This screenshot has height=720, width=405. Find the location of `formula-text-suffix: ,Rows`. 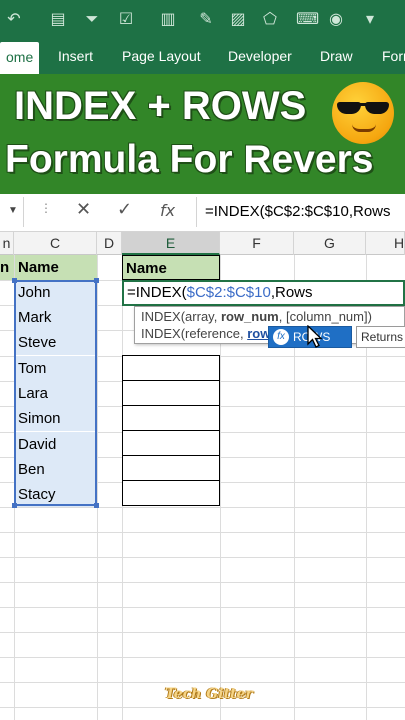

formula-text-suffix: ,Rows is located at coordinates (291, 292).